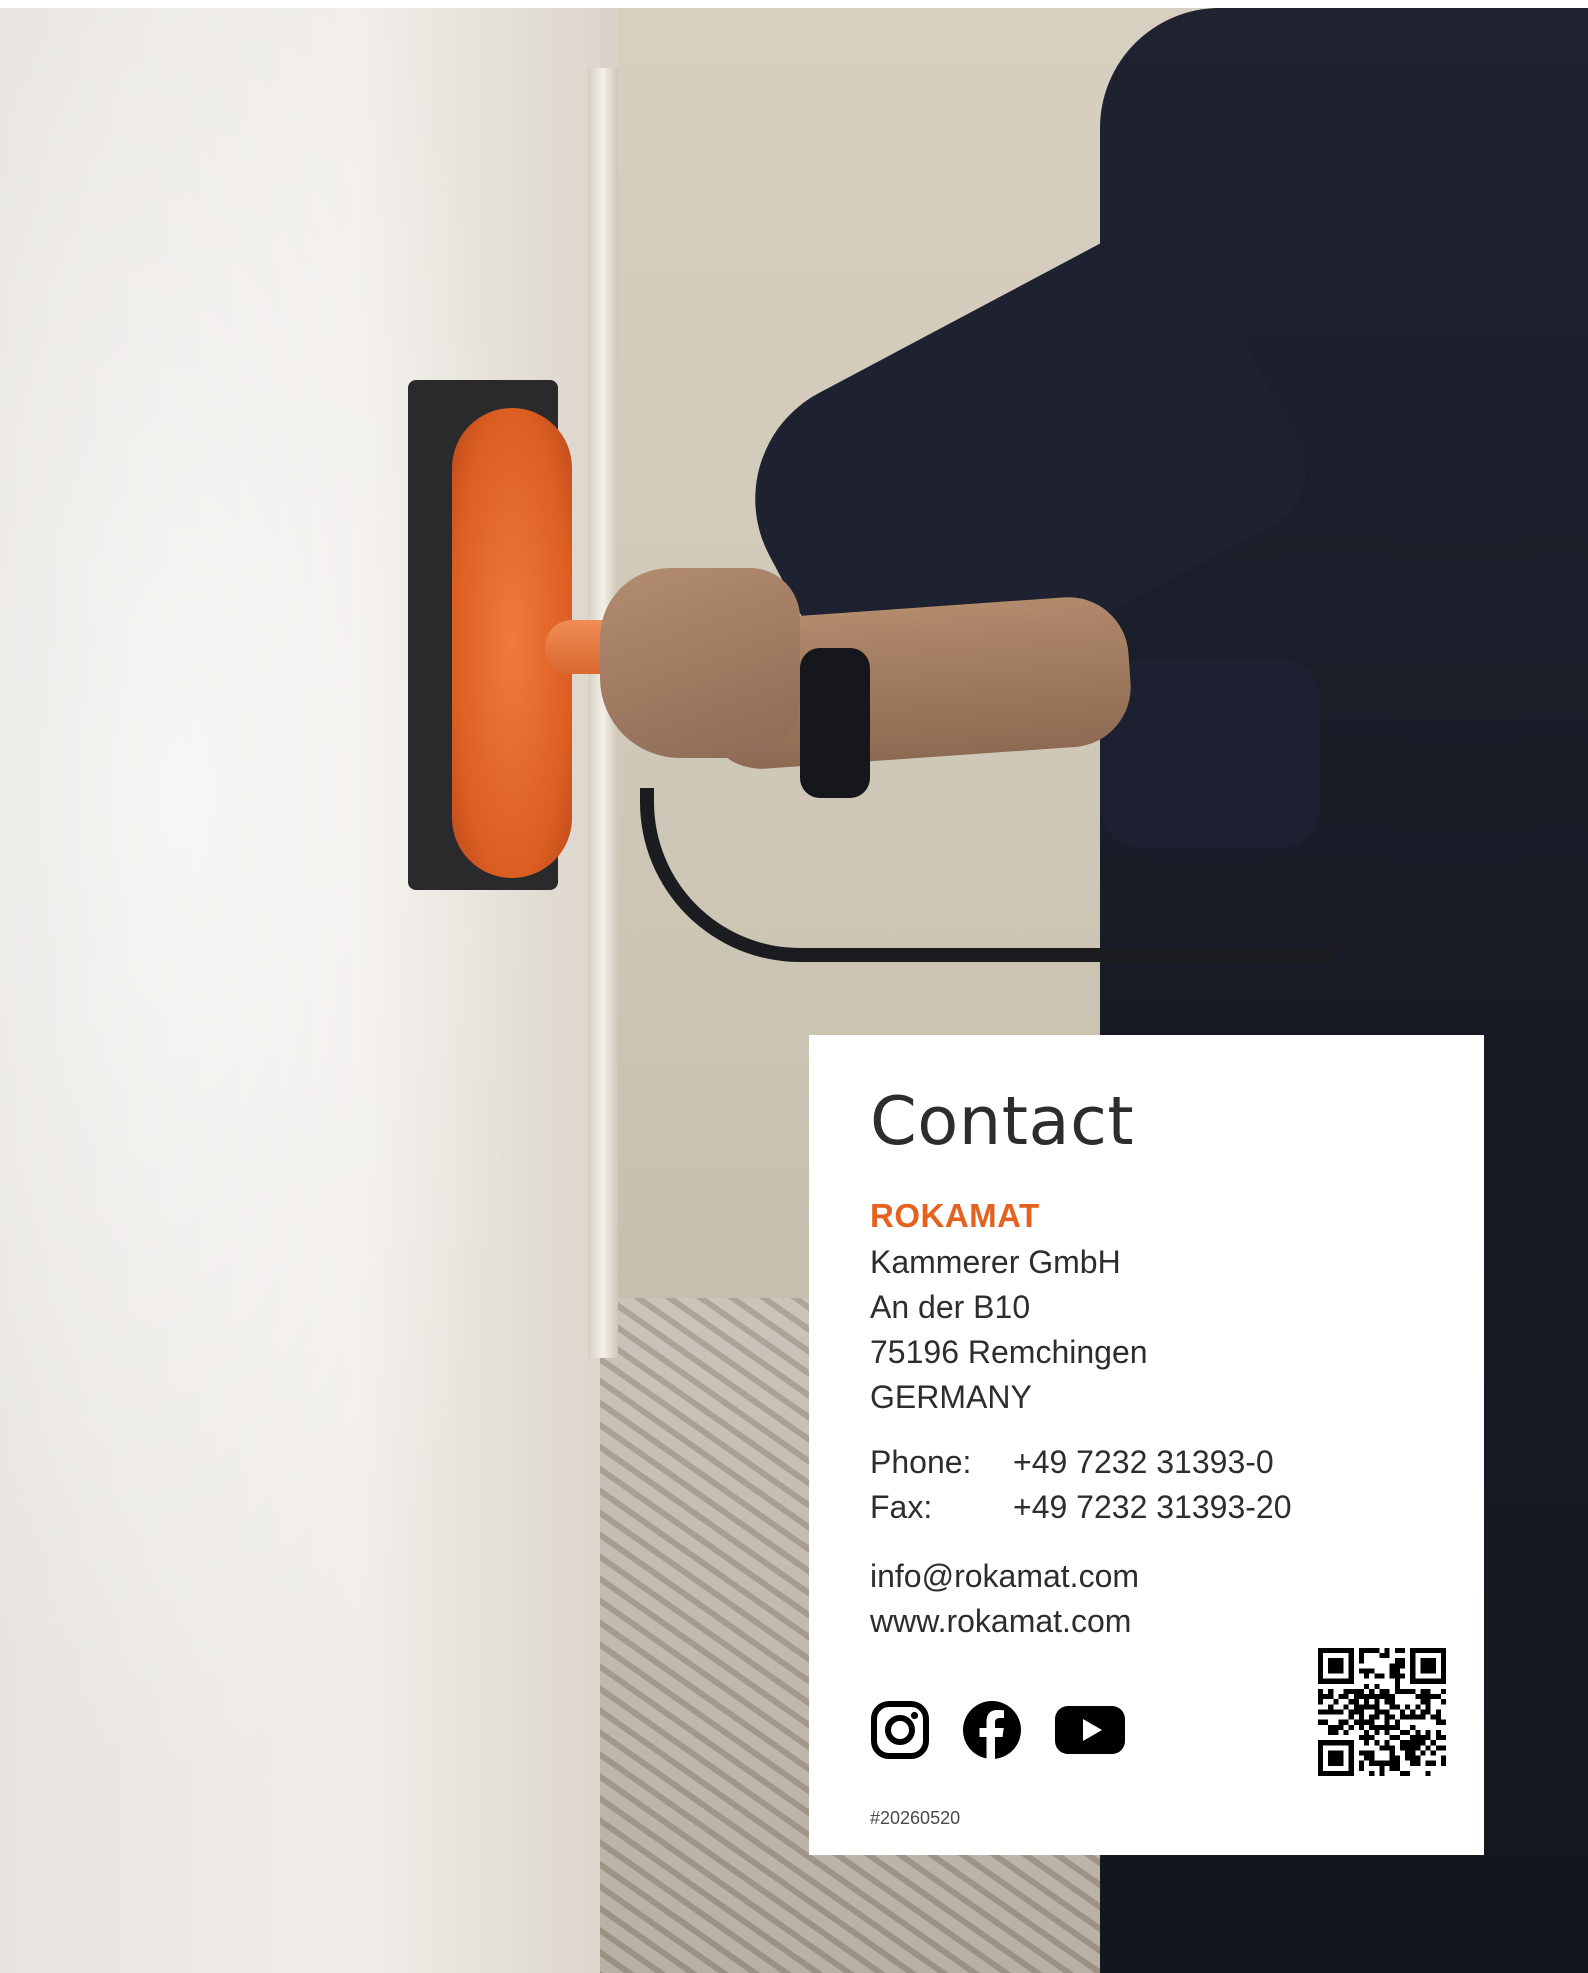 Image resolution: width=1588 pixels, height=1973 pixels. I want to click on social-icons, so click(998, 1730).